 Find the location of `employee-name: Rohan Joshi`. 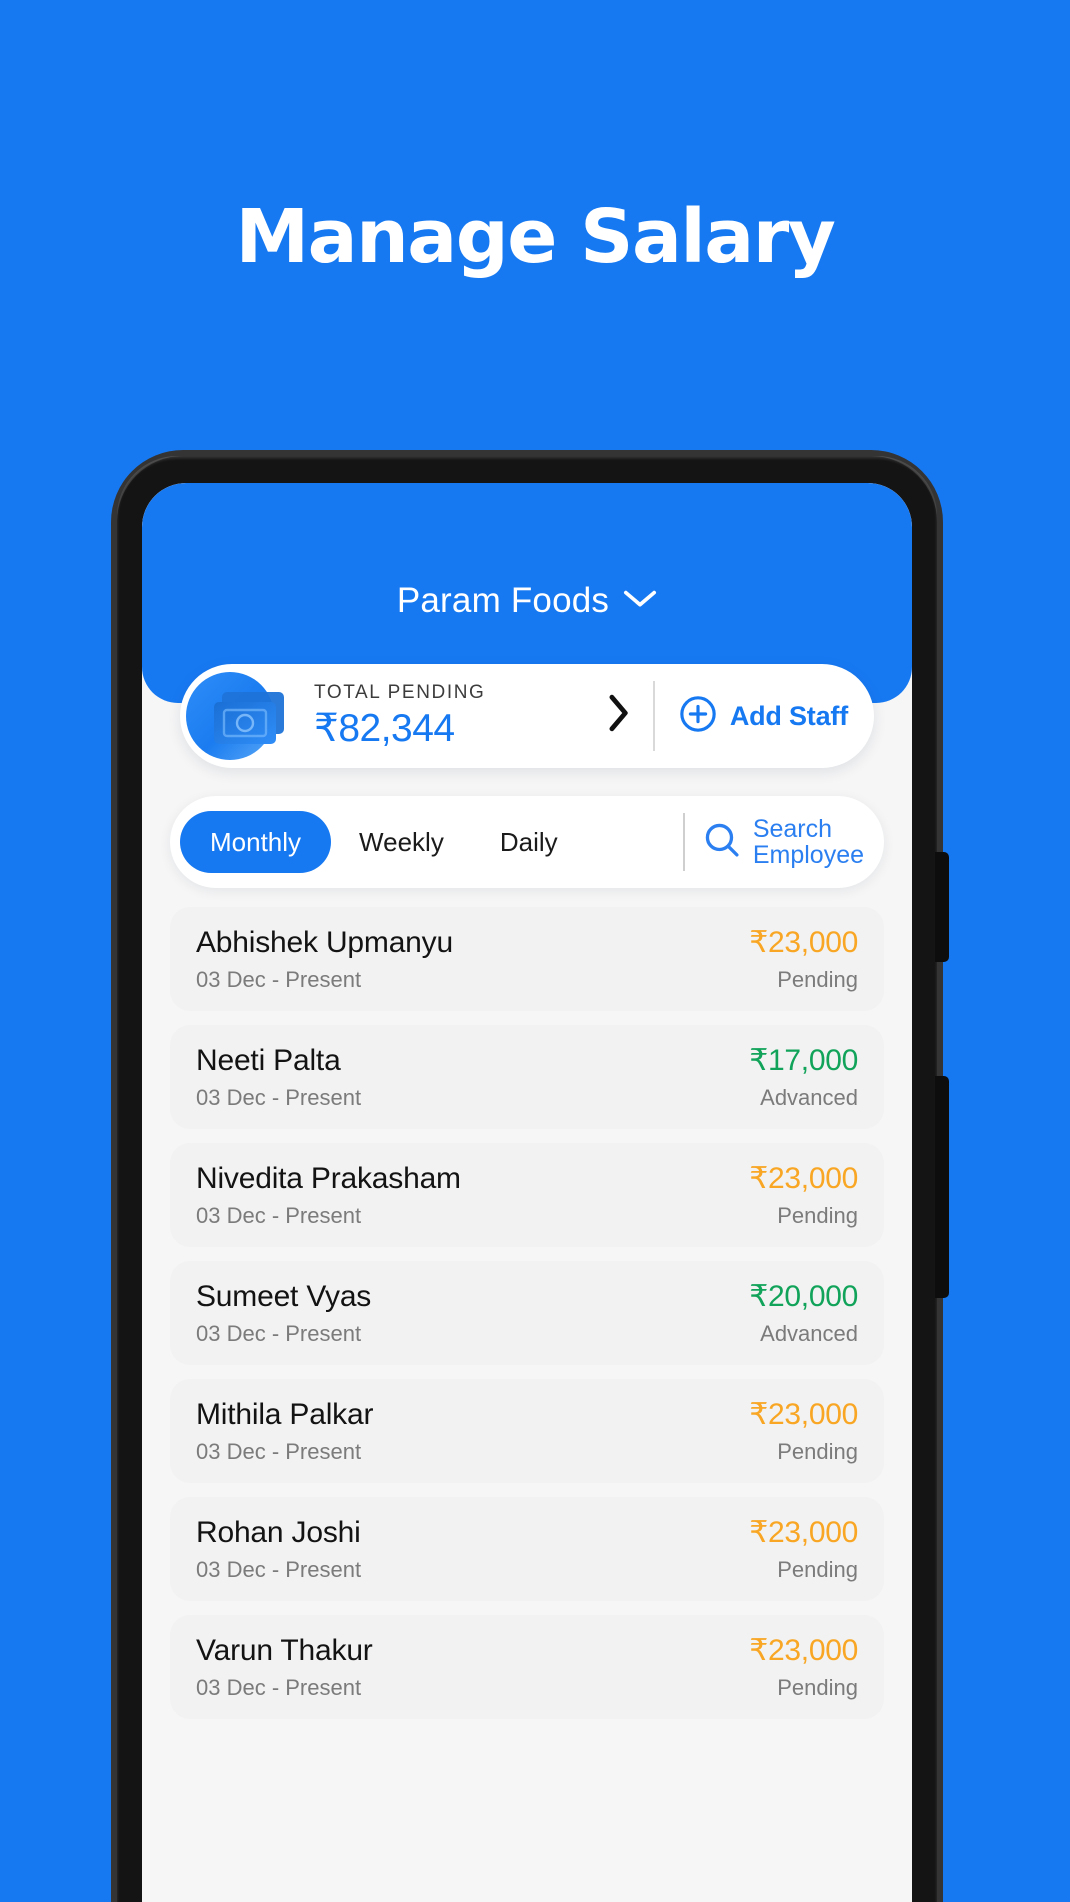

employee-name: Rohan Joshi is located at coordinates (278, 1532).